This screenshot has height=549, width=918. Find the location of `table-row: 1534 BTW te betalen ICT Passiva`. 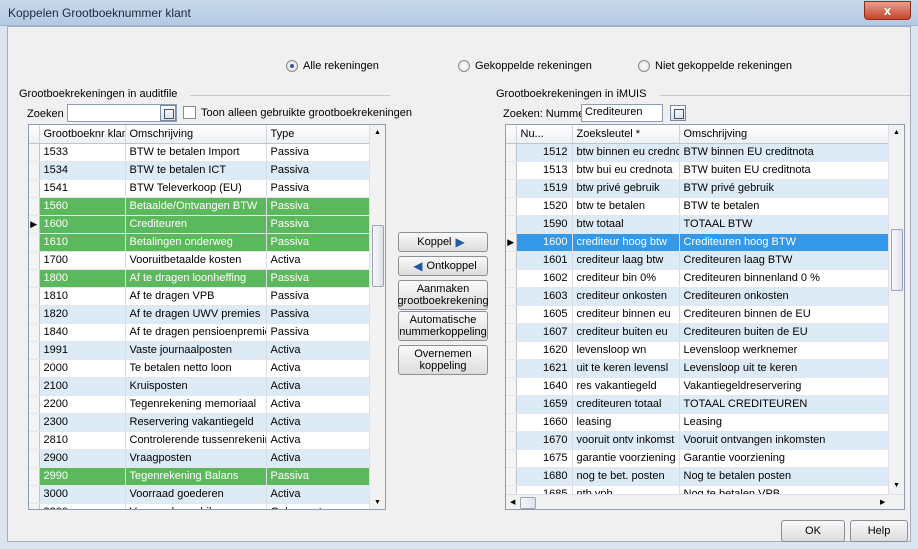

table-row: 1534 BTW te betalen ICT Passiva is located at coordinates (200, 170).